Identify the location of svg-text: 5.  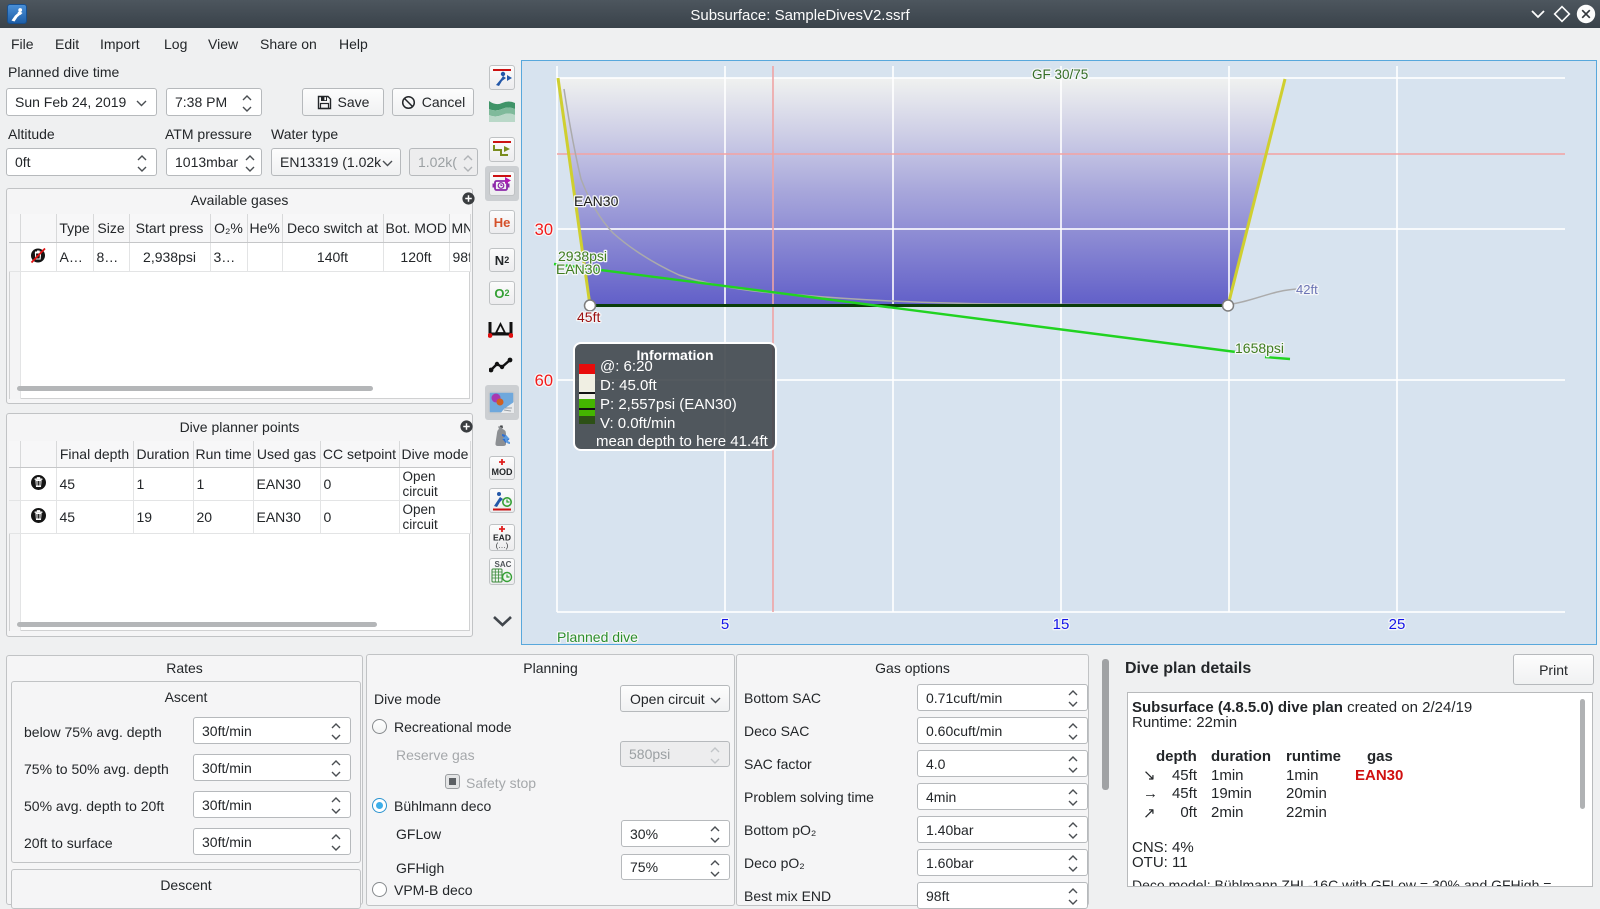
(725, 624).